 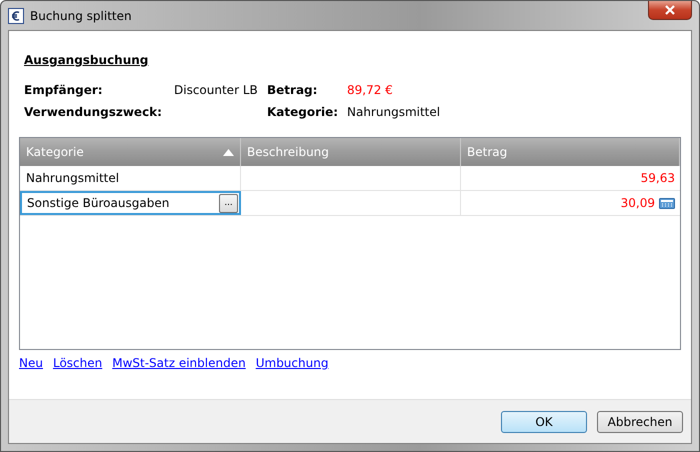 What do you see at coordinates (657, 178) in the screenshot?
I see `amount-cell: 59,63` at bounding box center [657, 178].